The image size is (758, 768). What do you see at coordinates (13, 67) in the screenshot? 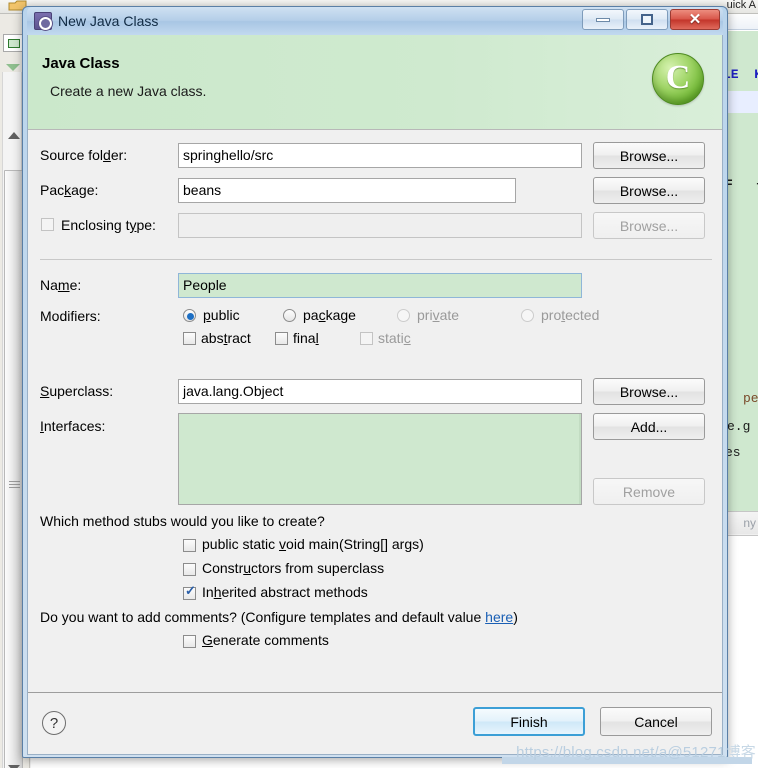
I see `chevron-down-icon` at bounding box center [13, 67].